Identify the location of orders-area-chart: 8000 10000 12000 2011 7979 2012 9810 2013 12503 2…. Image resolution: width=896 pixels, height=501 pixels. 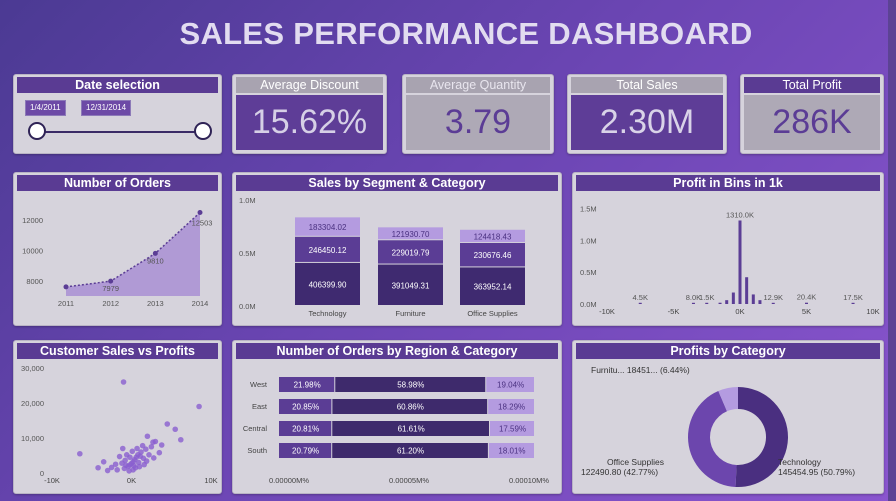
(117, 259).